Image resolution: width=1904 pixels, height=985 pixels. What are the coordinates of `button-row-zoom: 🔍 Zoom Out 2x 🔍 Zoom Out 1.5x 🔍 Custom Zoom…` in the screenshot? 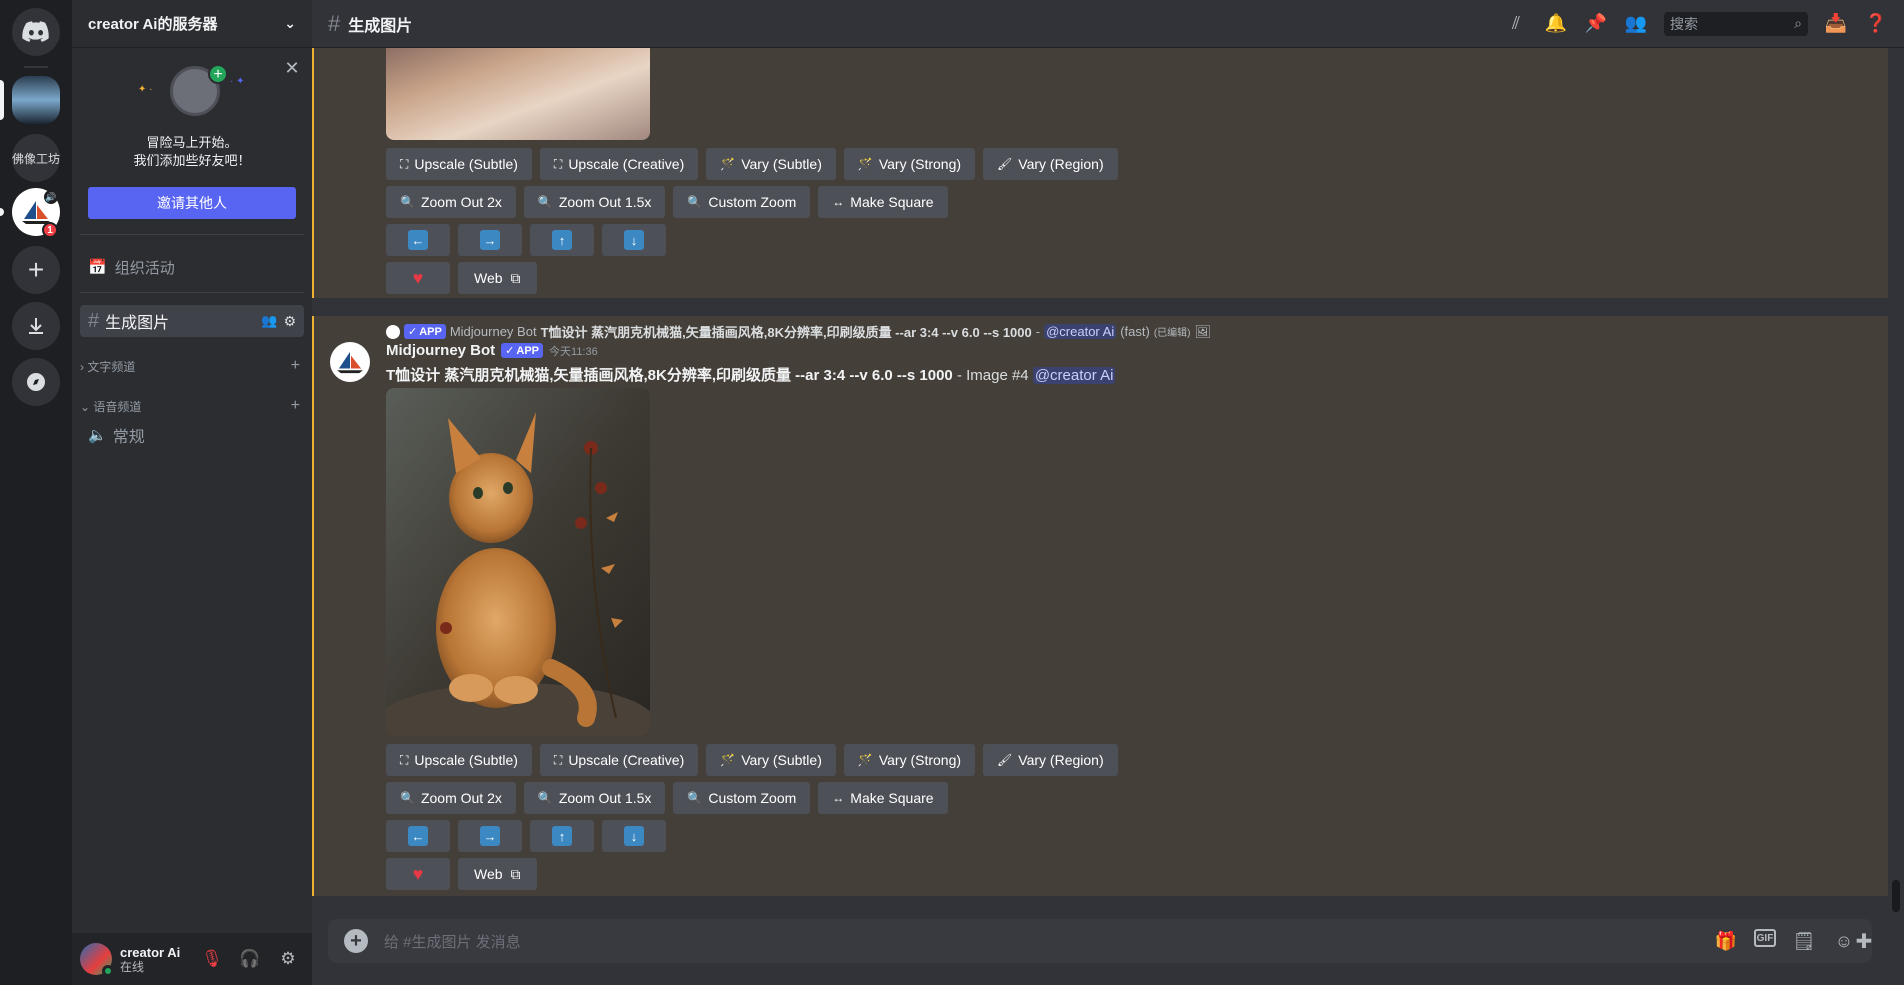 It's located at (667, 202).